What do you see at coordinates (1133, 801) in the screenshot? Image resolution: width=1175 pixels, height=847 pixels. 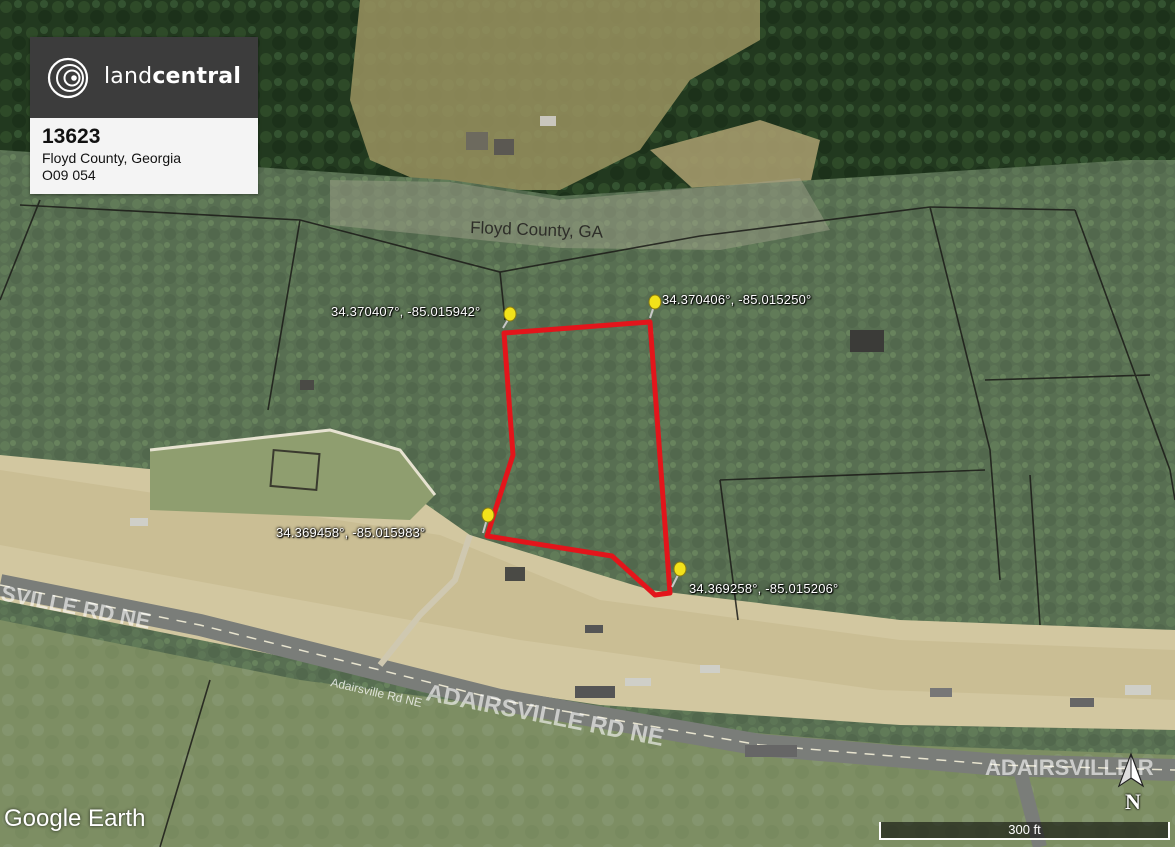 I see `north-label: N` at bounding box center [1133, 801].